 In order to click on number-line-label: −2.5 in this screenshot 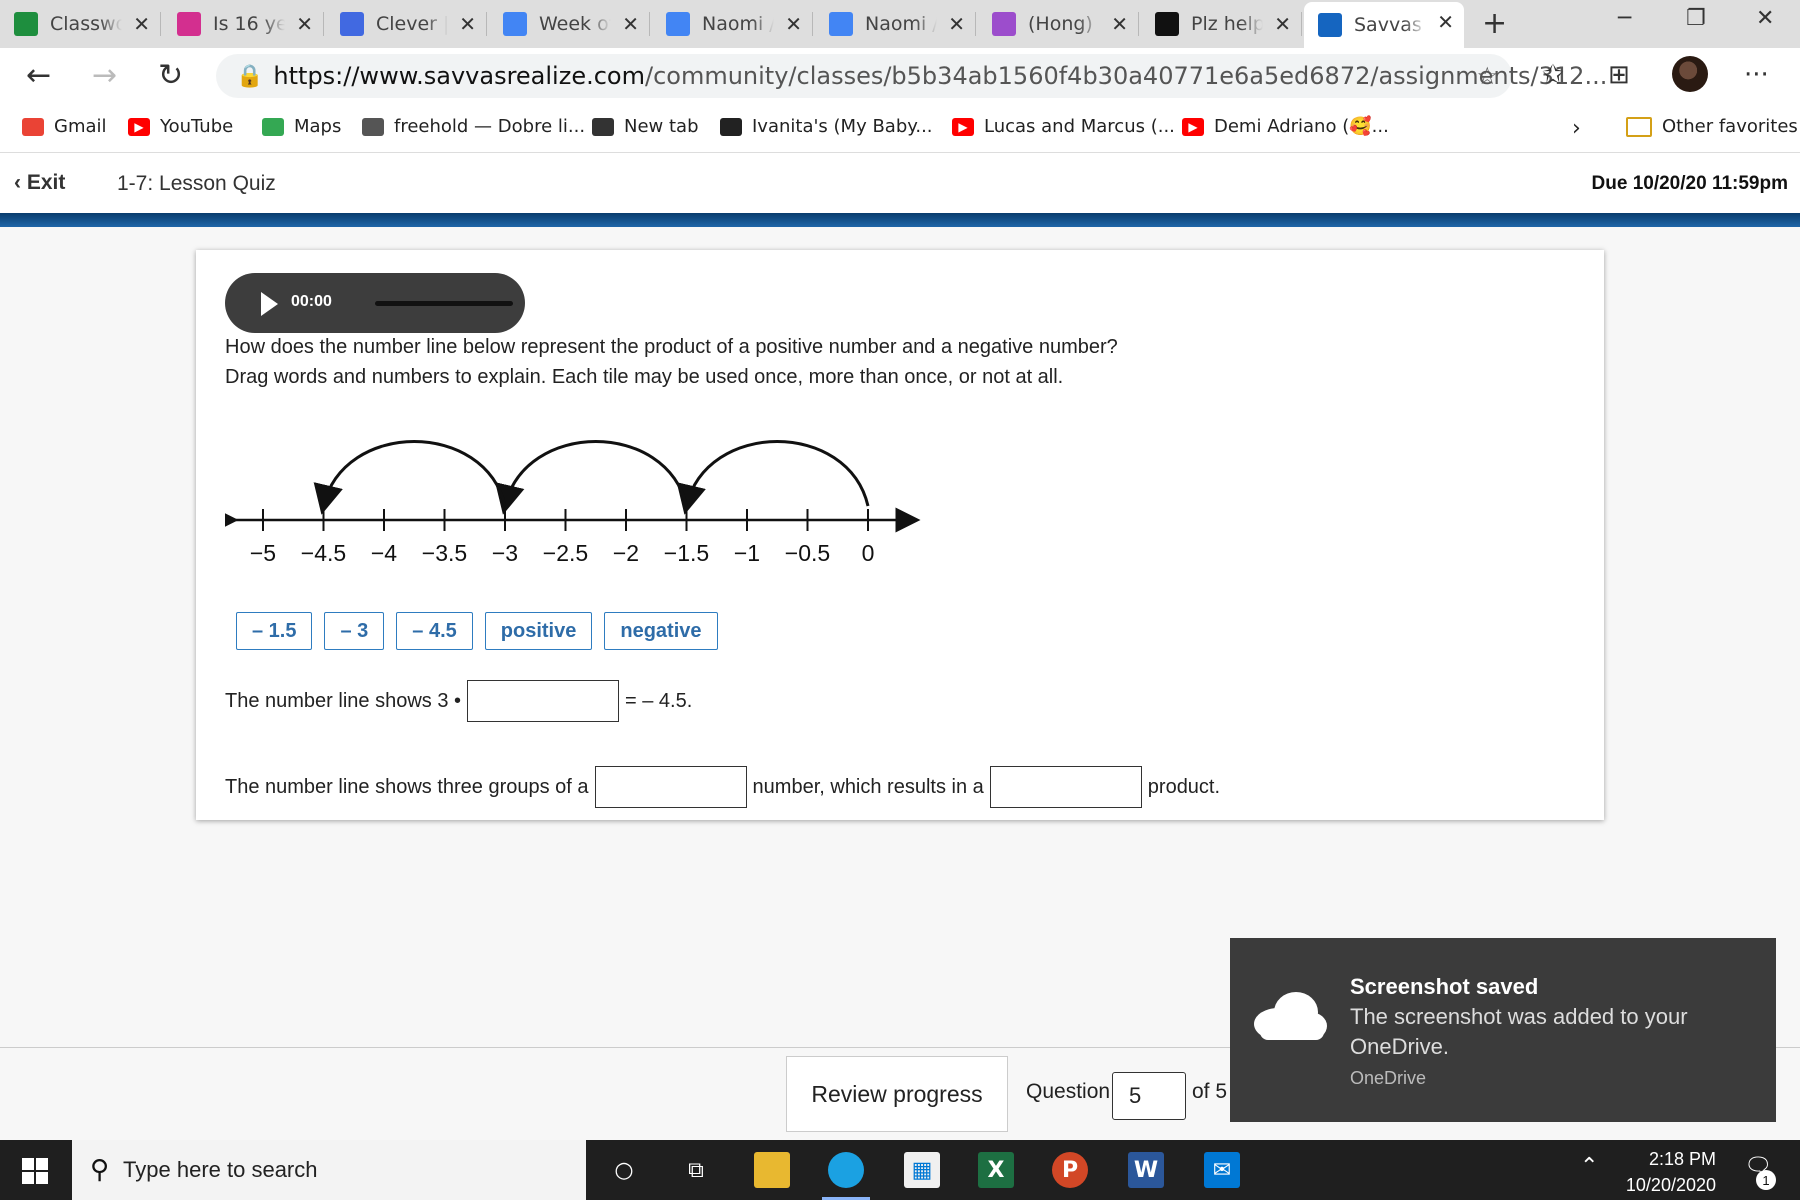, I will do `click(565, 553)`.